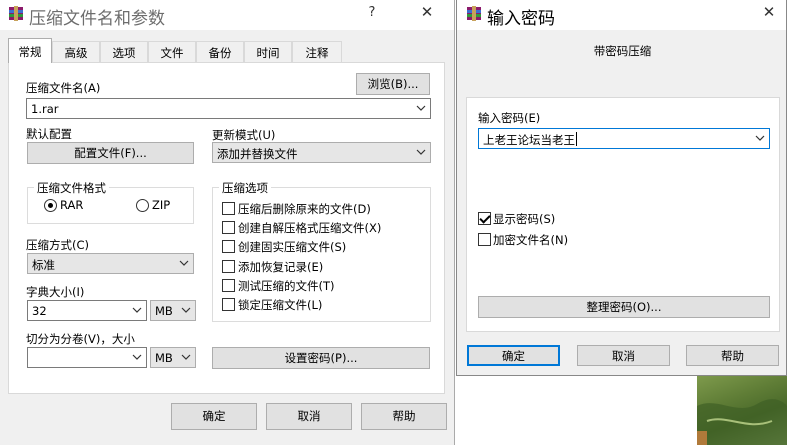  What do you see at coordinates (228, 266) in the screenshot?
I see `recovery-record-checkbox` at bounding box center [228, 266].